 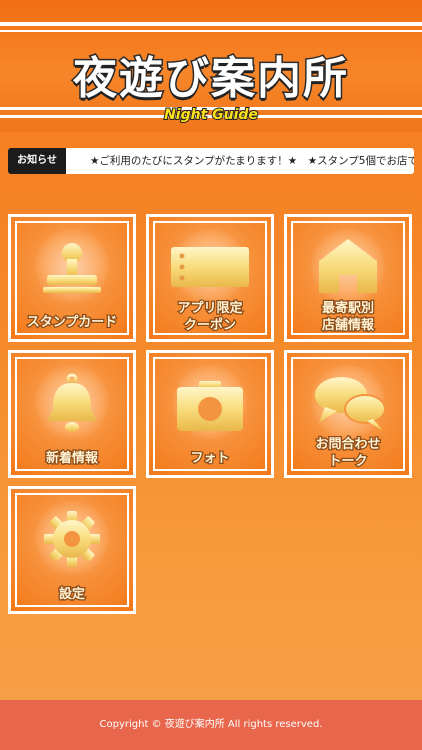 I want to click on footer: Copyright © 夜遊び案内所 All rights reserved., so click(x=211, y=725).